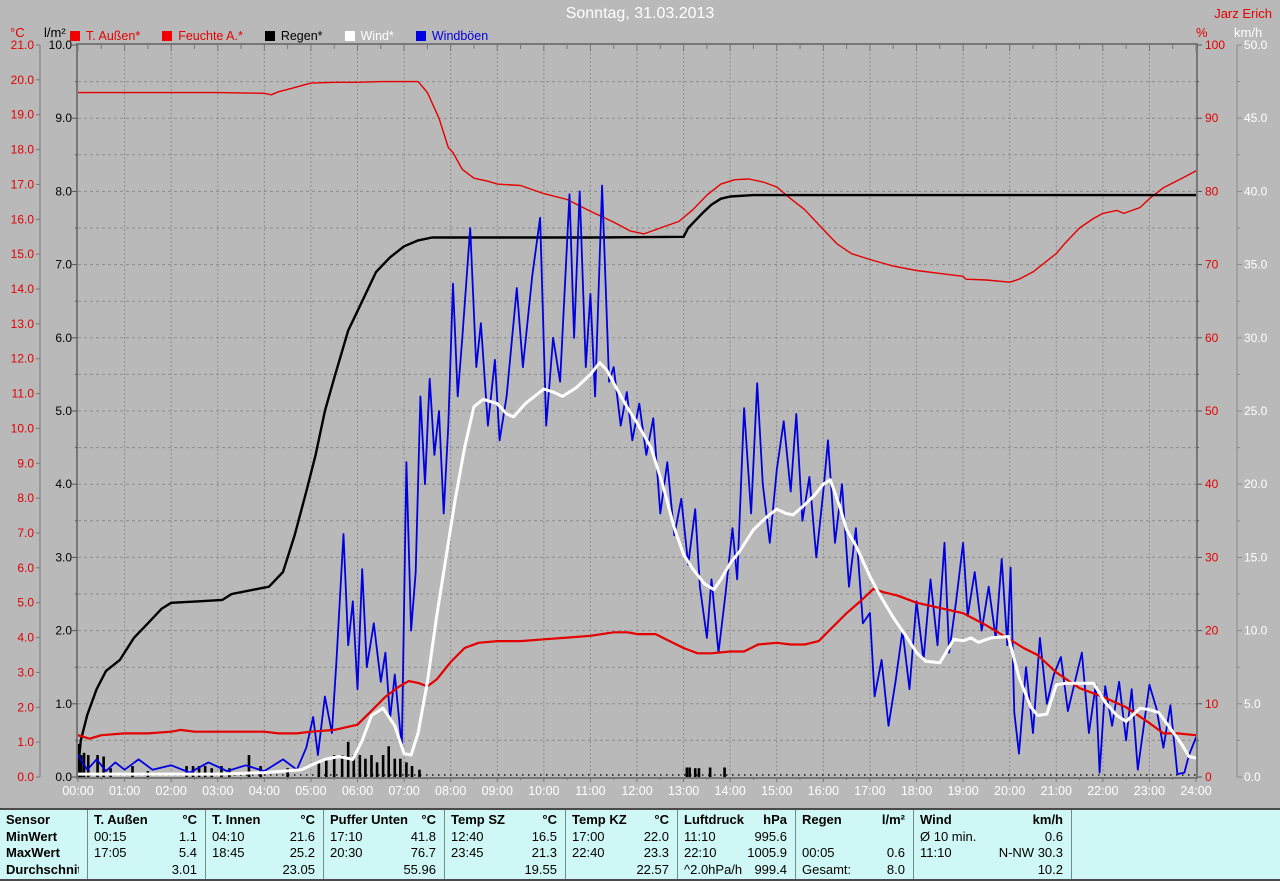 This screenshot has width=1280, height=881. What do you see at coordinates (770, 869) in the screenshot?
I see `cell-text-right: 999.4` at bounding box center [770, 869].